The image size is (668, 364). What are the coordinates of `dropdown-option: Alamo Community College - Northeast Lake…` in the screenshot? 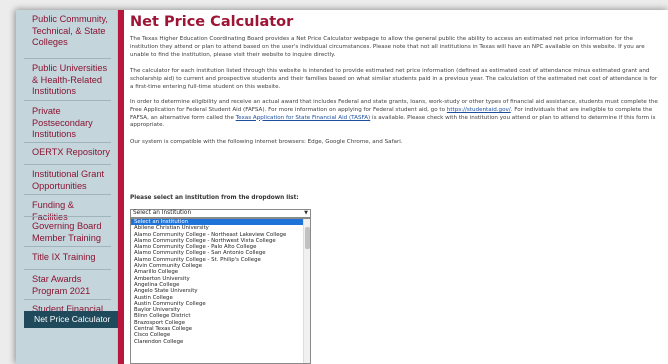 It's located at (220, 235).